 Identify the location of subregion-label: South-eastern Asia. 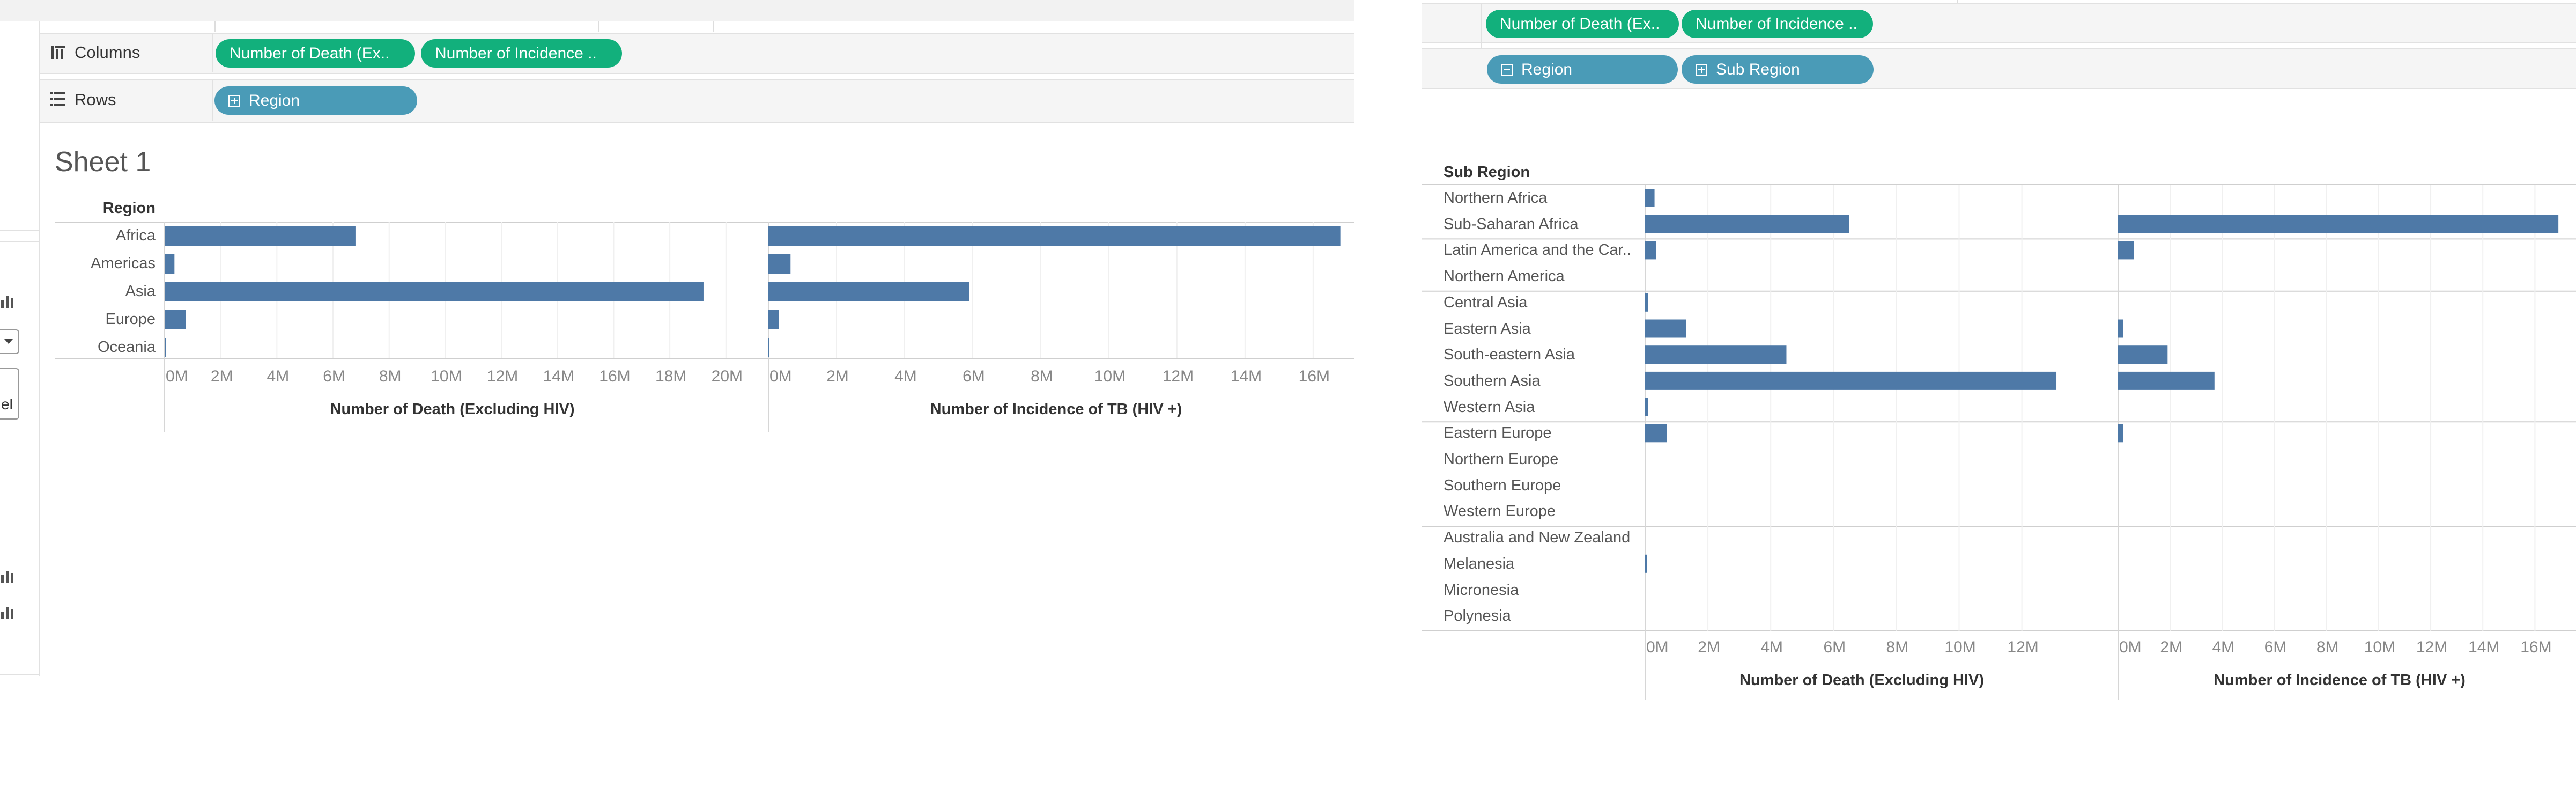
(1509, 355).